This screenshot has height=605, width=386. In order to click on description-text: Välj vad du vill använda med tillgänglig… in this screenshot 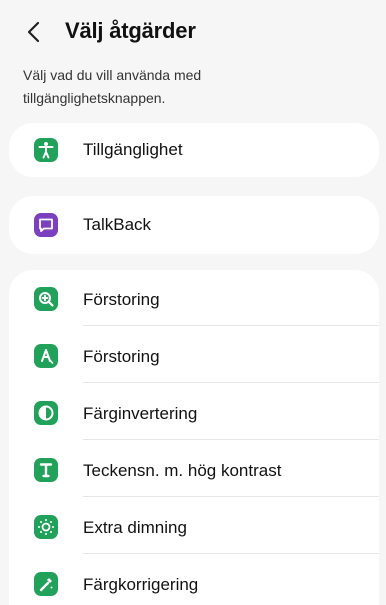, I will do `click(112, 86)`.